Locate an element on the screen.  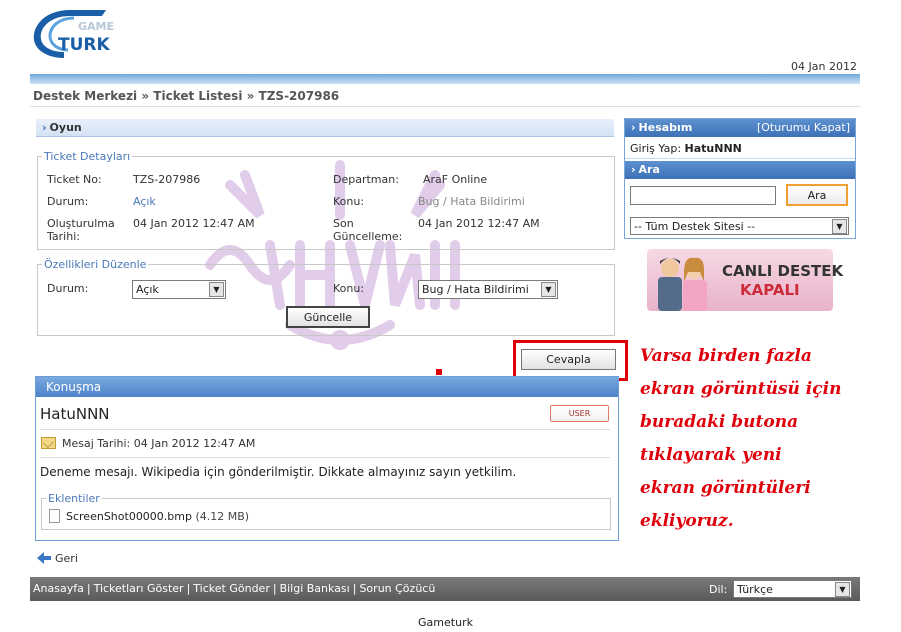
logo-text-turk: TURK is located at coordinates (84, 45).